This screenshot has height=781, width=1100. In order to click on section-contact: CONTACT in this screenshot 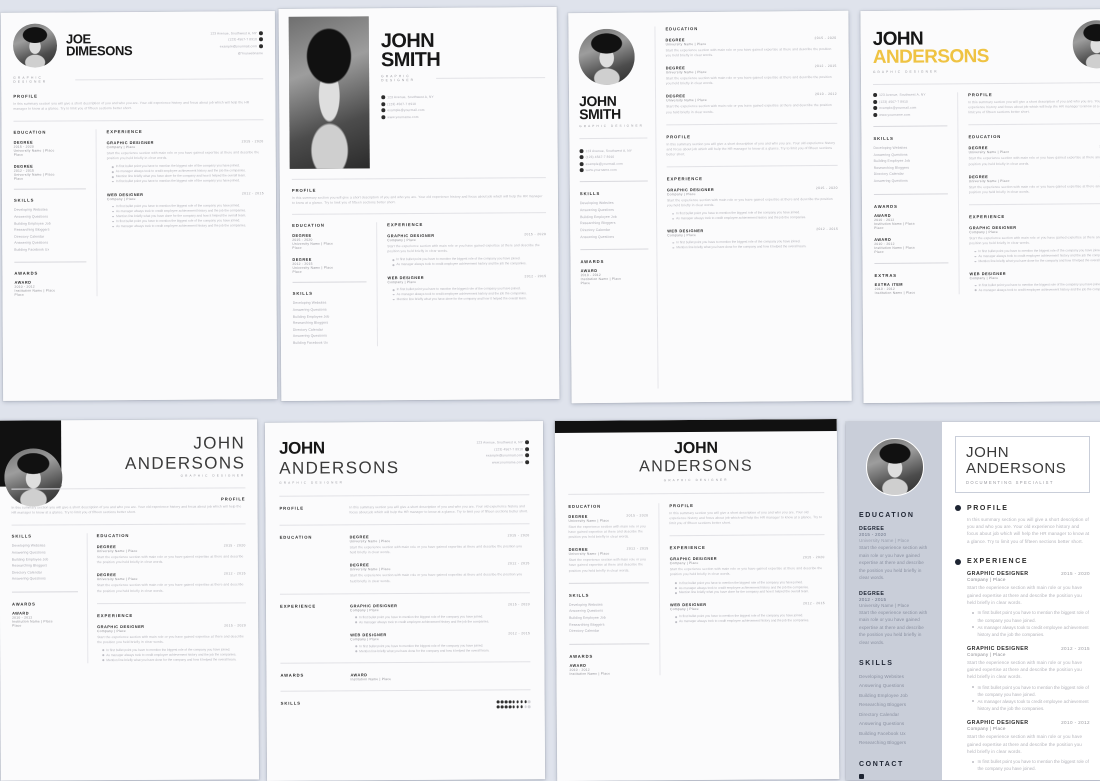, I will do `click(895, 764)`.